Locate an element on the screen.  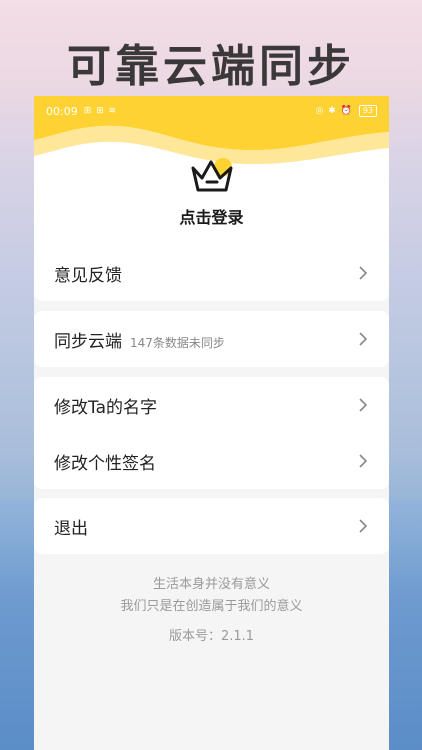
rename-label: 修改Ta的名字 is located at coordinates (105, 407).